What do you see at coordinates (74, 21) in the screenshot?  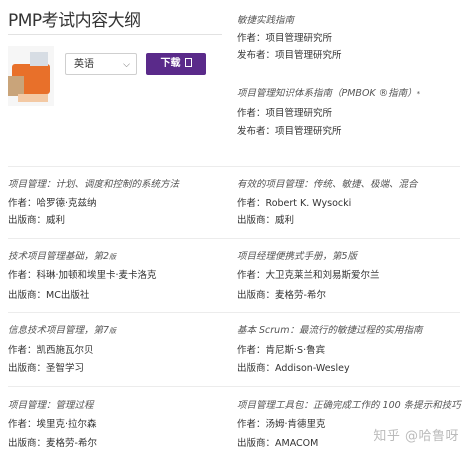 I see `page-title: PMP考试内容大纲` at bounding box center [74, 21].